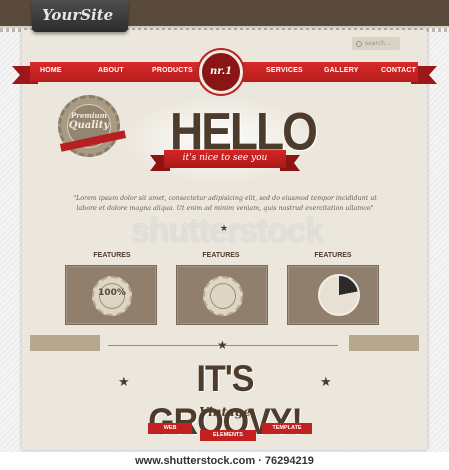  Describe the element at coordinates (111, 70) in the screenshot. I see `nav-about: ABOUT` at that location.